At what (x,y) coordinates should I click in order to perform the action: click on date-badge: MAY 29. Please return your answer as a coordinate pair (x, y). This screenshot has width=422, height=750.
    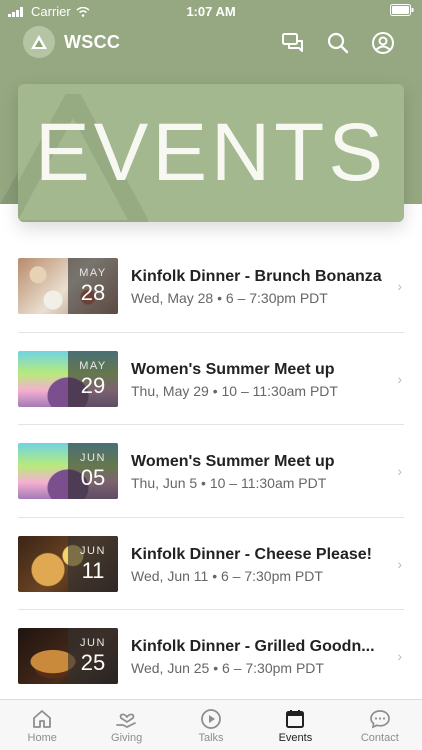
    Looking at the image, I should click on (93, 378).